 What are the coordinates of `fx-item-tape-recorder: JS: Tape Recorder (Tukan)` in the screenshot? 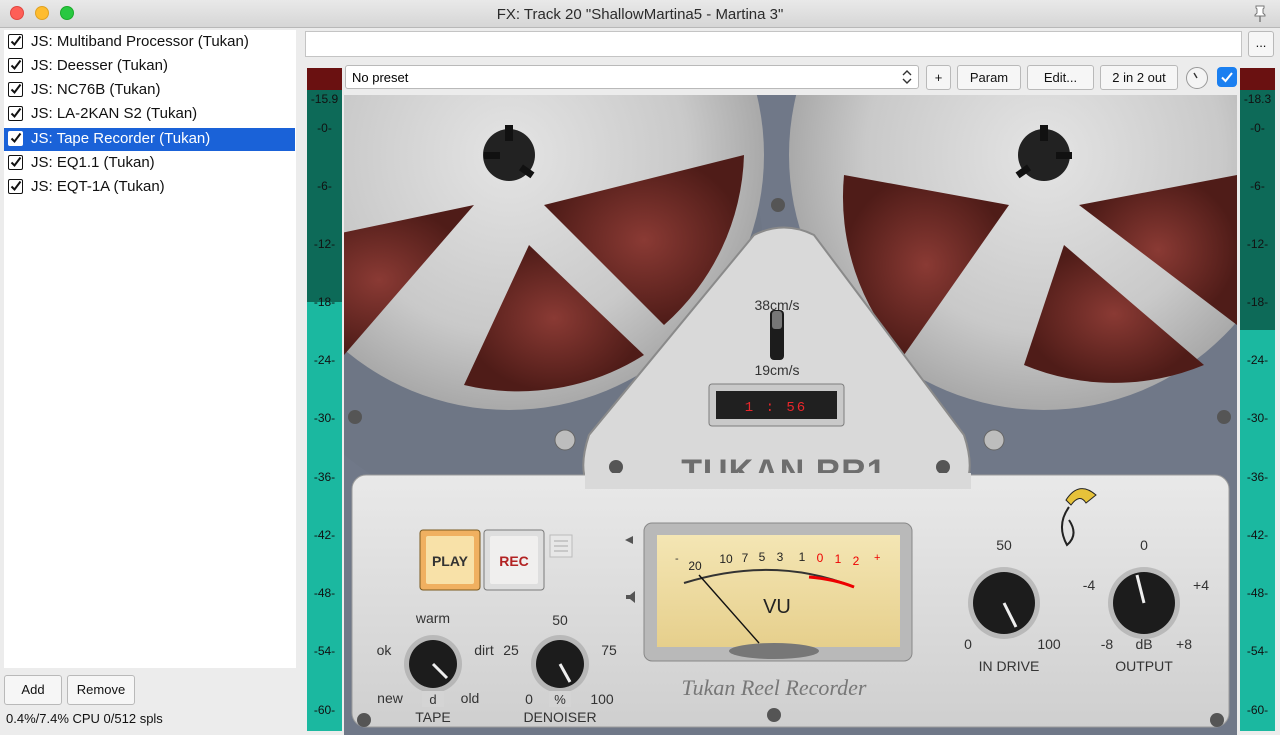 It's located at (149, 139).